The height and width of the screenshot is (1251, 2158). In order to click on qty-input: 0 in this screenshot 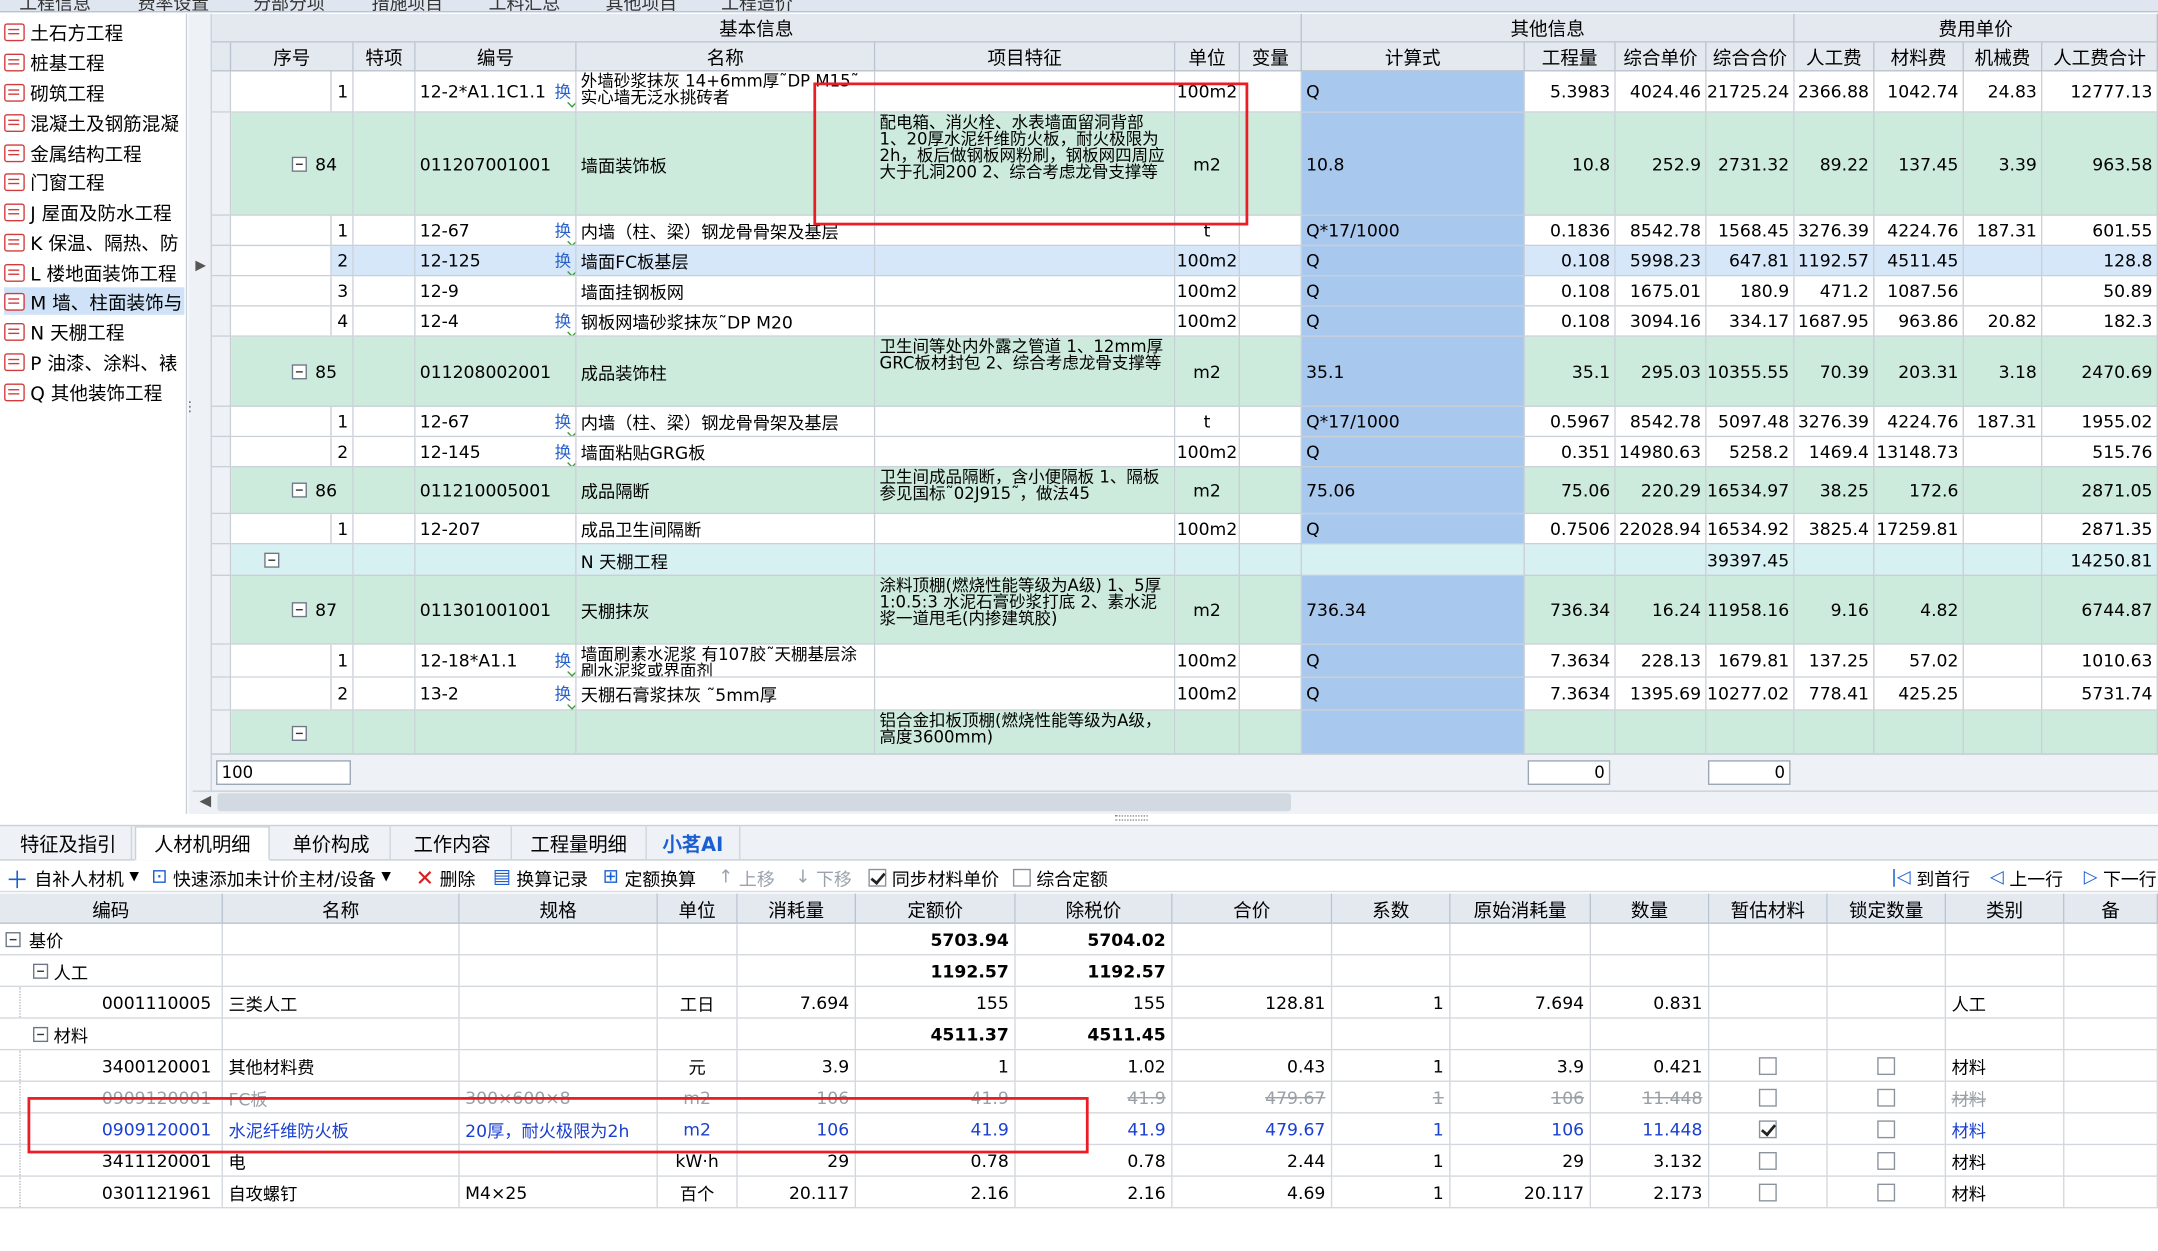, I will do `click(1569, 772)`.